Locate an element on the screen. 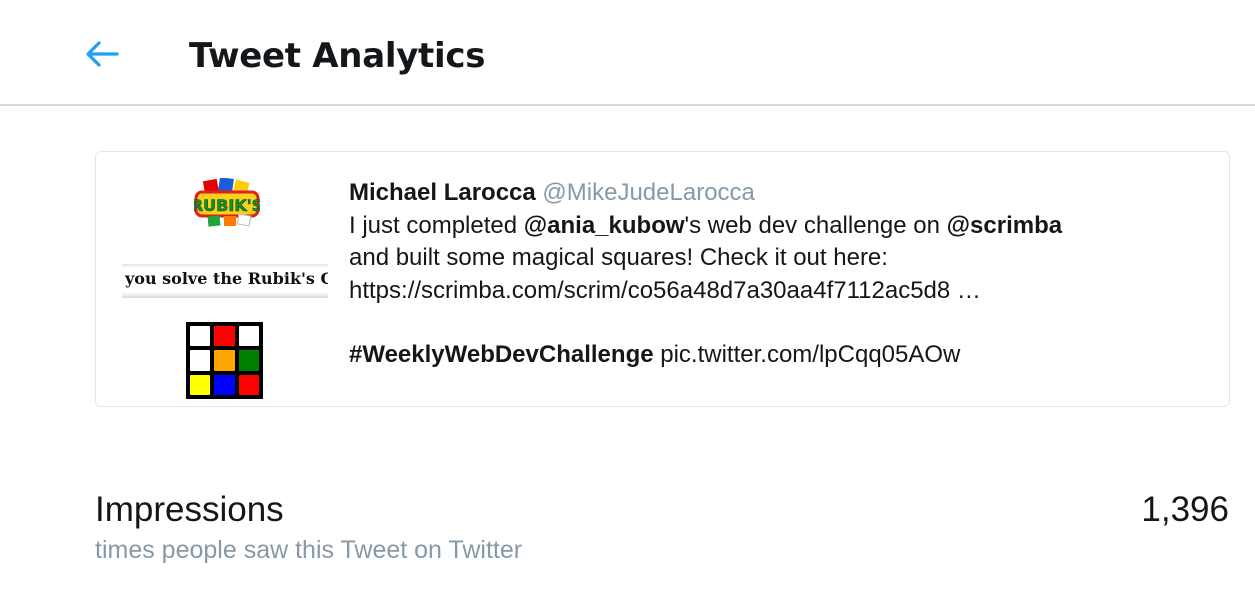 This screenshot has height=598, width=1255. media-caption: you solve the Rubik's C is located at coordinates (226, 278).